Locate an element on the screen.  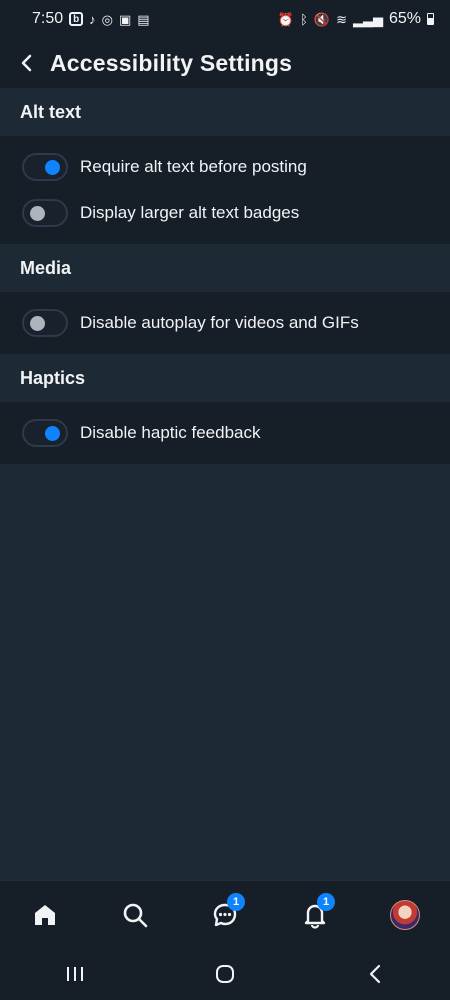
recent-apps-icon is located at coordinates (75, 974).